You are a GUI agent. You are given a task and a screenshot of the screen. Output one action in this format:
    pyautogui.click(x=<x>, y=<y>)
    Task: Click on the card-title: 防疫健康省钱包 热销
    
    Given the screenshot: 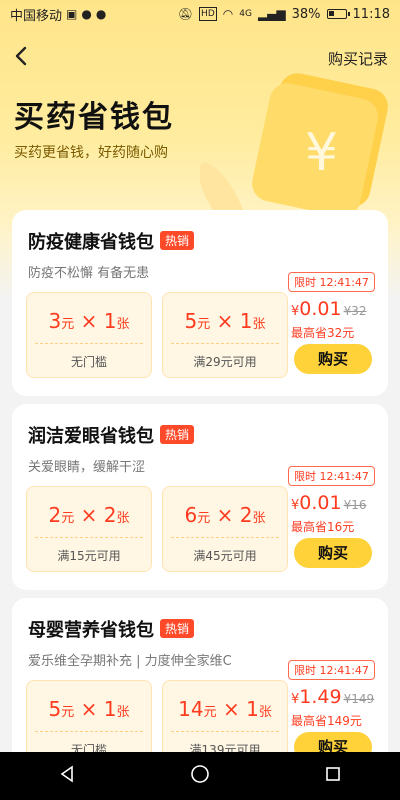 What is the action you would take?
    pyautogui.click(x=111, y=241)
    